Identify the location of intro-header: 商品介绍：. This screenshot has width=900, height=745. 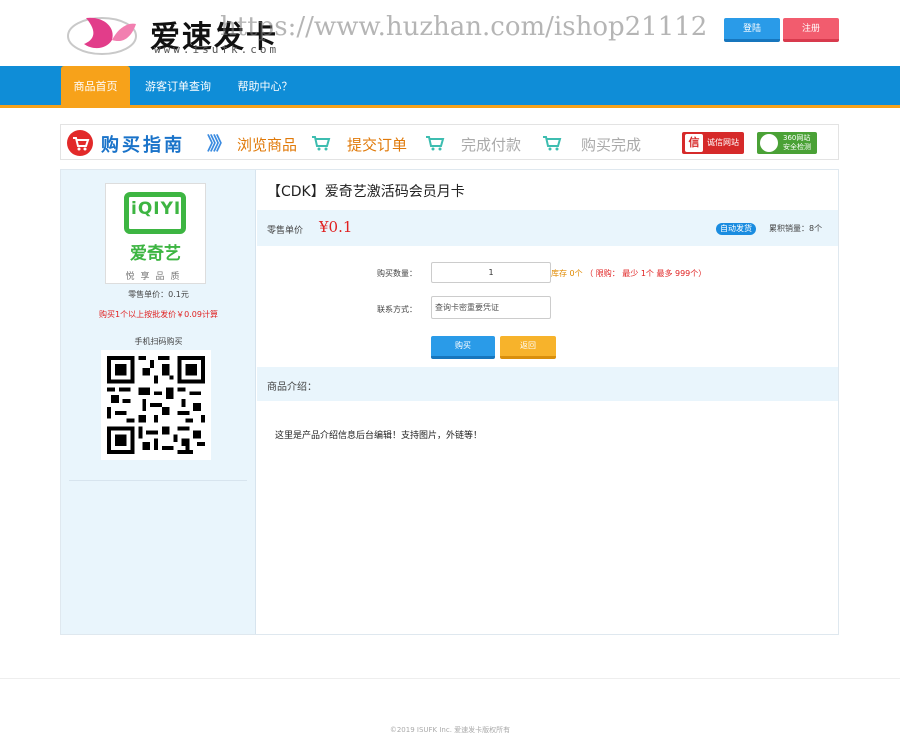
(547, 384).